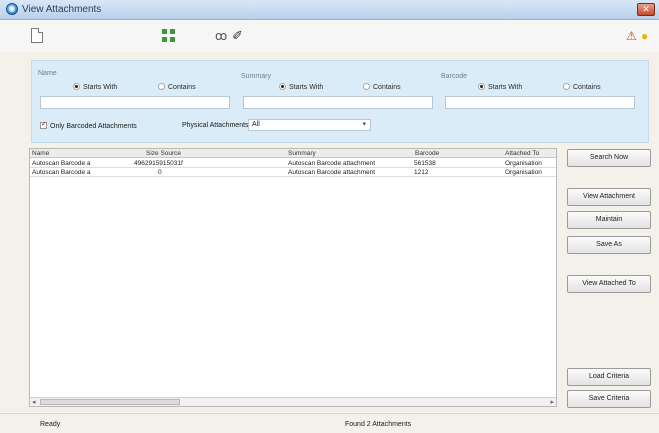 The height and width of the screenshot is (433, 659). Describe the element at coordinates (609, 197) in the screenshot. I see `view-attachment-button: View Attachment` at that location.